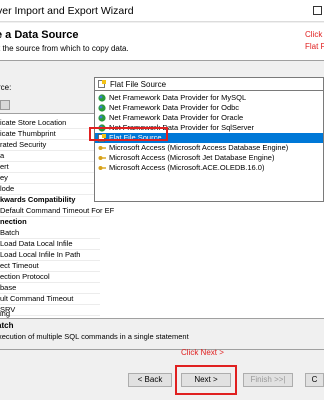 The height and width of the screenshot is (400, 324). I want to click on grid-row: Load Data Local Infile, so click(50, 244).